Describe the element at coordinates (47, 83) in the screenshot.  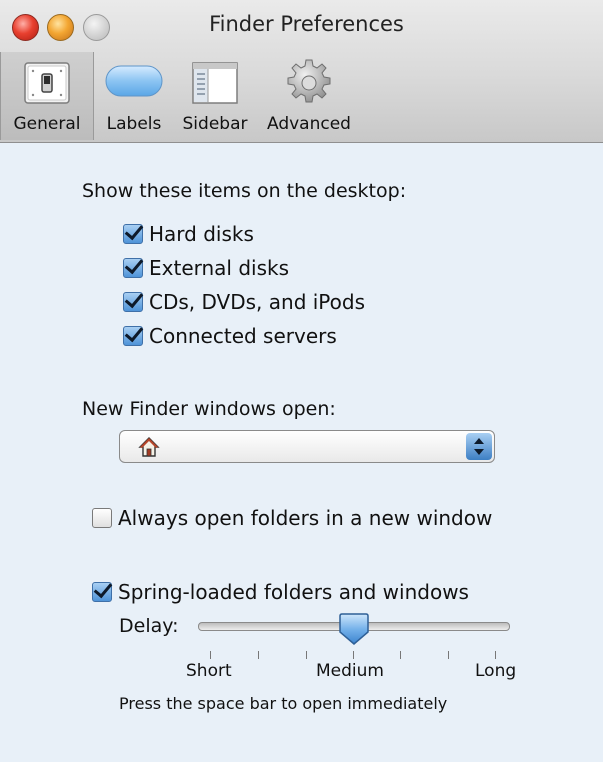
I see `light-switch-icon` at that location.